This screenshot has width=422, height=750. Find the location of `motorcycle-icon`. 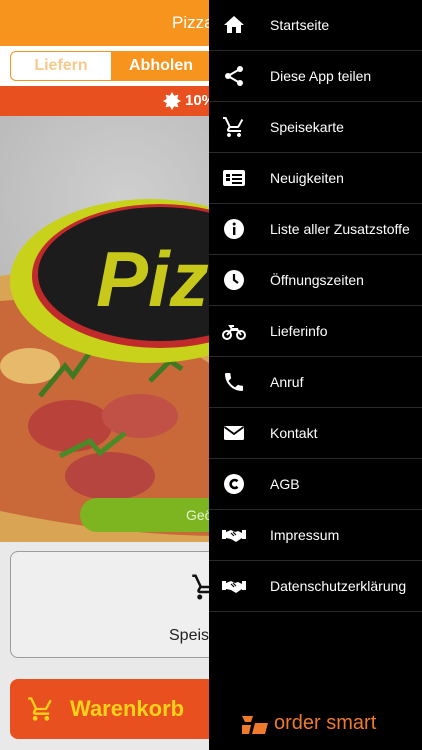

motorcycle-icon is located at coordinates (234, 332).